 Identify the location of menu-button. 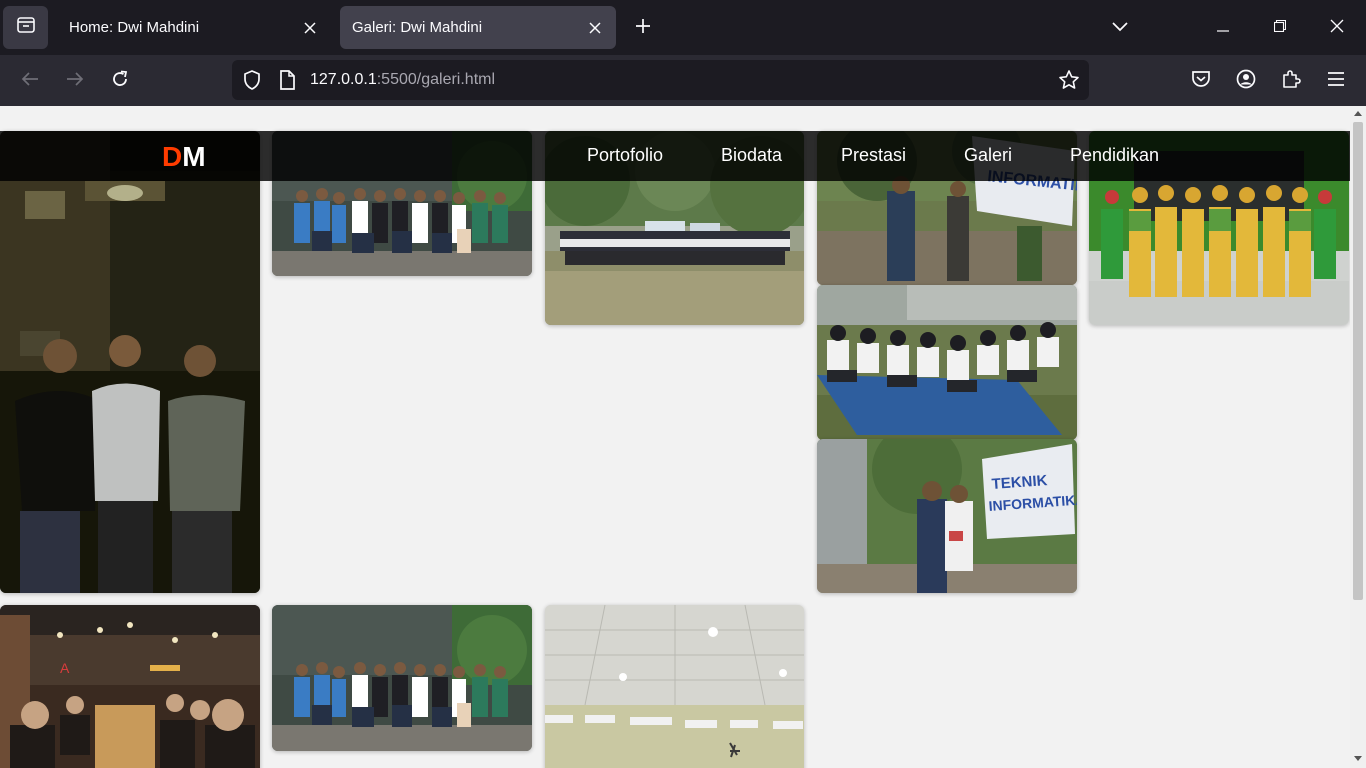
(1336, 81).